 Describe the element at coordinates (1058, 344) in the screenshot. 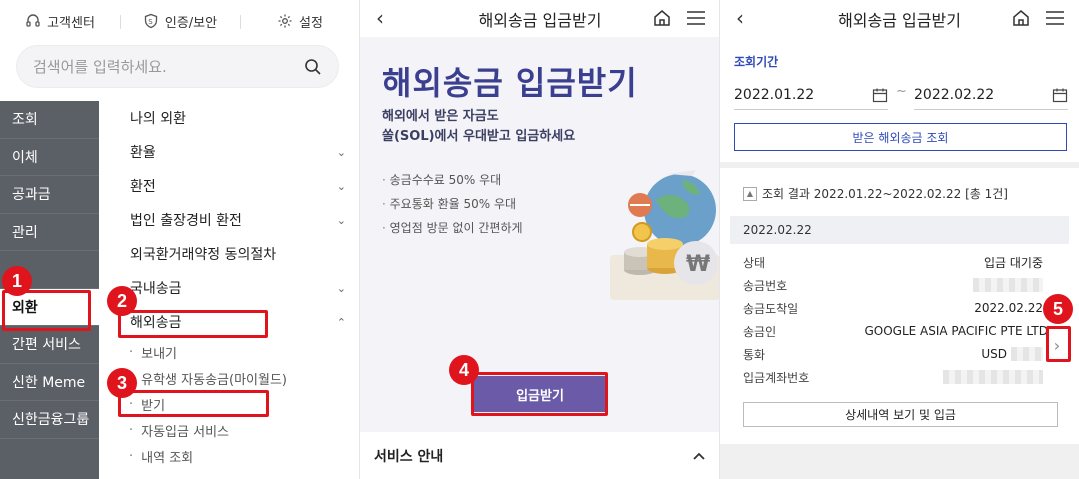

I see `highlight-arrow` at that location.